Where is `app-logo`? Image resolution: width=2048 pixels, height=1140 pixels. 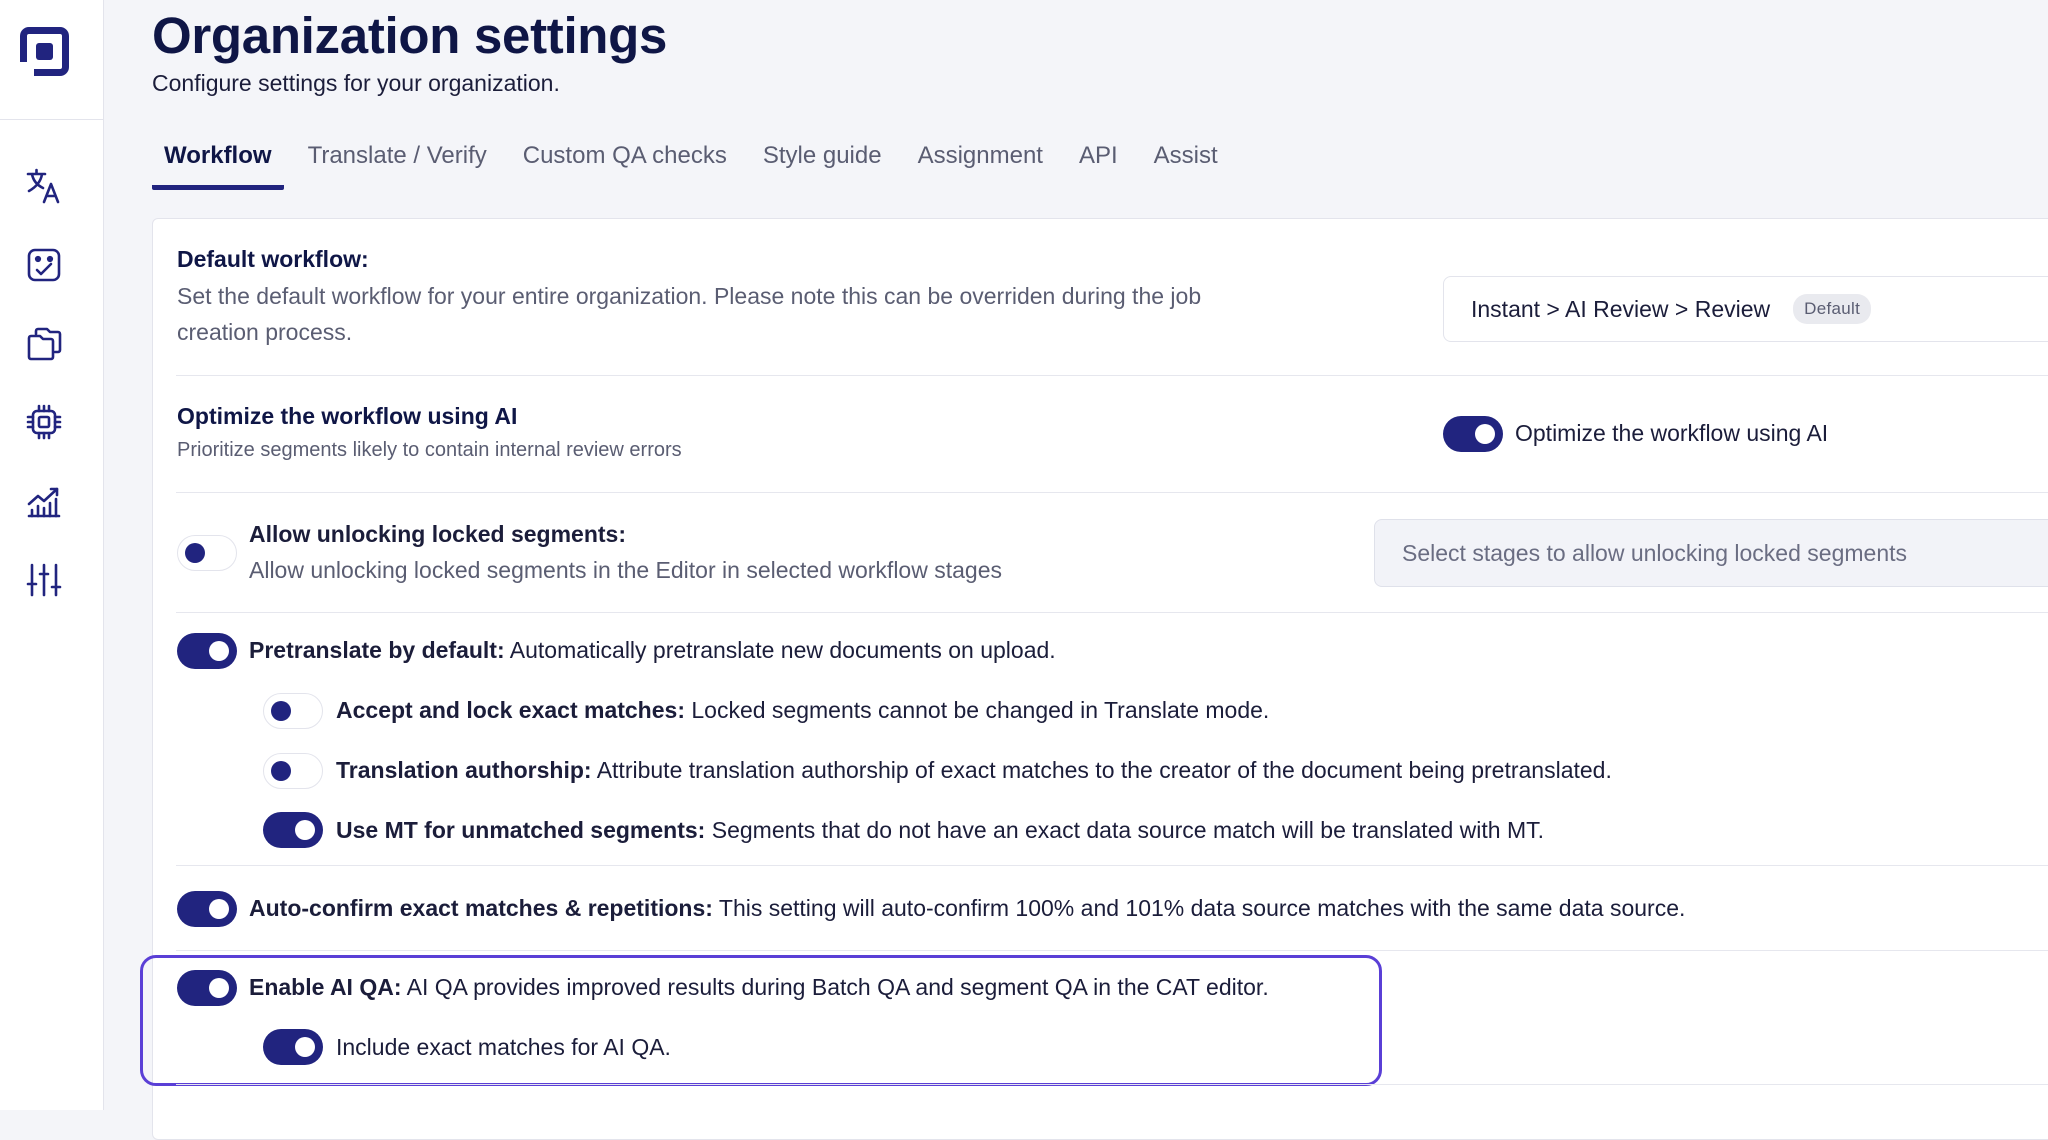 app-logo is located at coordinates (44, 51).